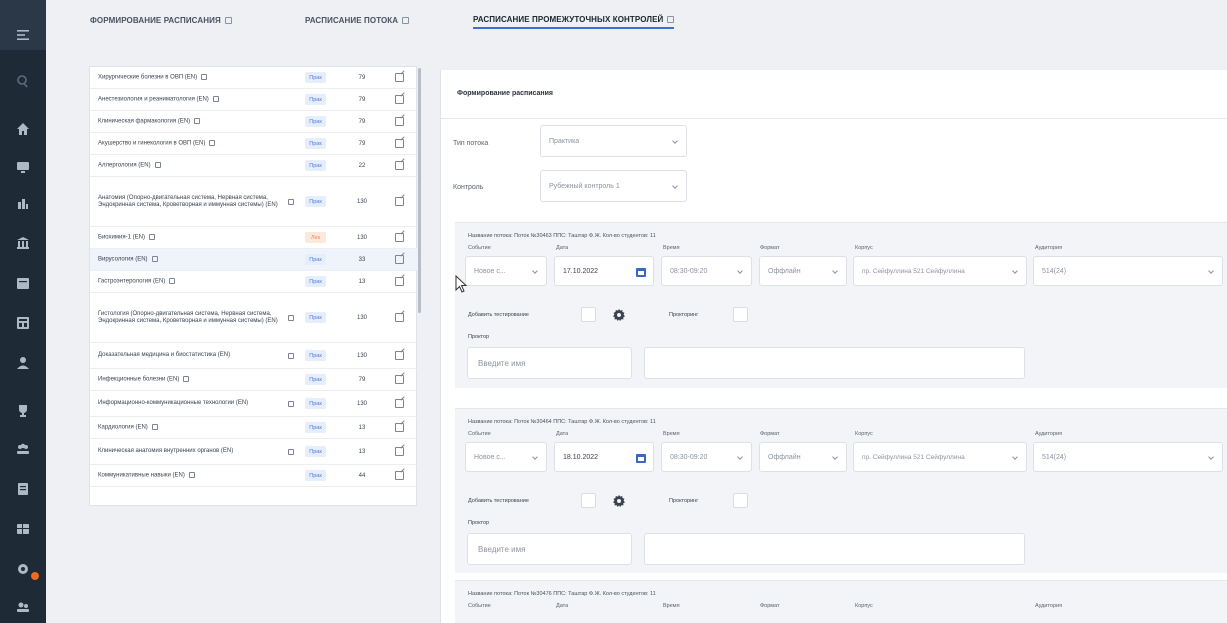 This screenshot has height=623, width=1227. Describe the element at coordinates (161, 20) in the screenshot. I see `tab-schedule-formation: ФОРМИРОВАНИЕ РАСПИСАНИЯ` at that location.